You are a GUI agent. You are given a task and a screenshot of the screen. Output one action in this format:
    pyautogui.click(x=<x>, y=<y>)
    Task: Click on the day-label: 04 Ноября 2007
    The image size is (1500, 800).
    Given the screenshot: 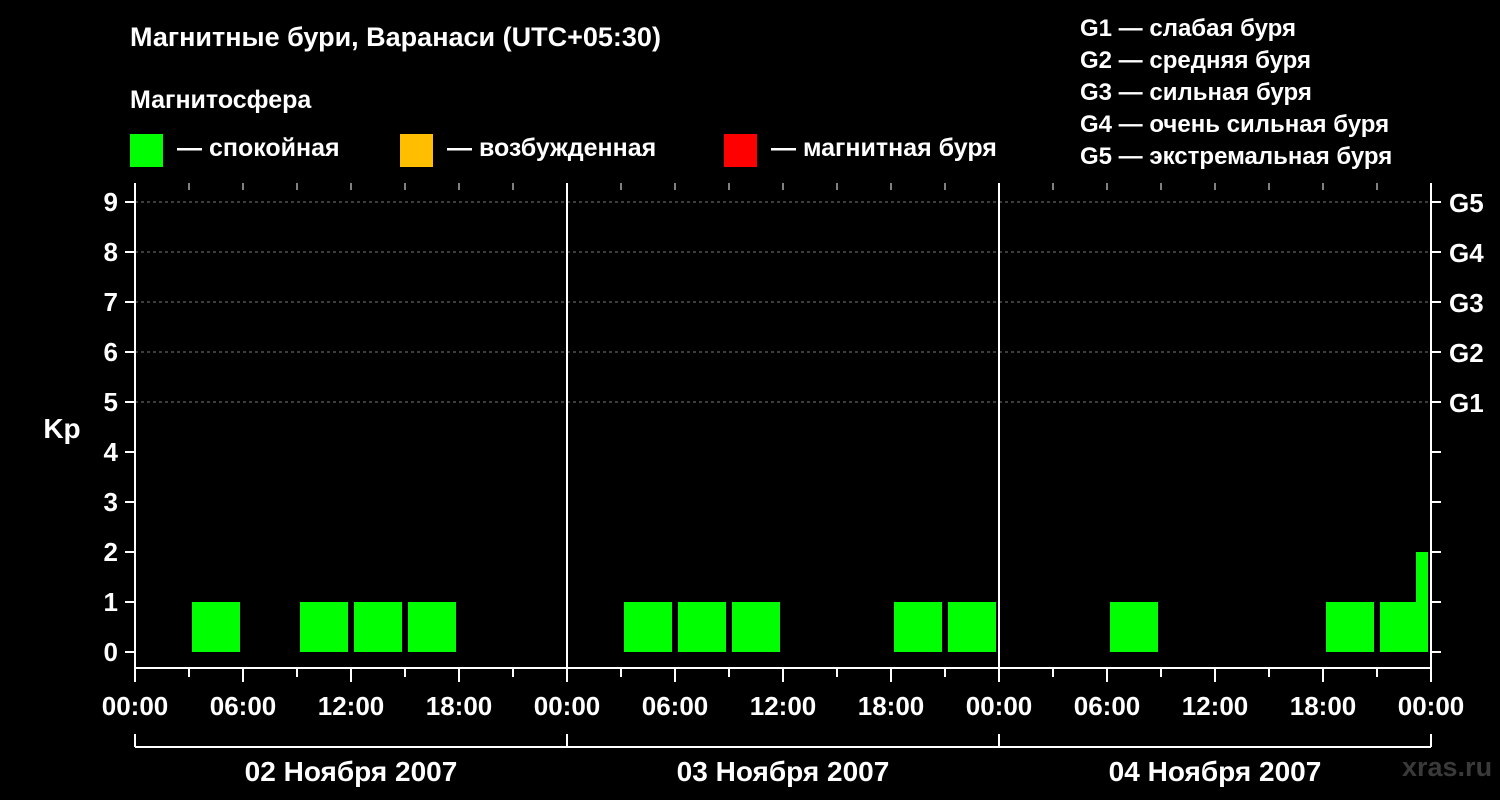 What is the action you would take?
    pyautogui.click(x=1215, y=771)
    